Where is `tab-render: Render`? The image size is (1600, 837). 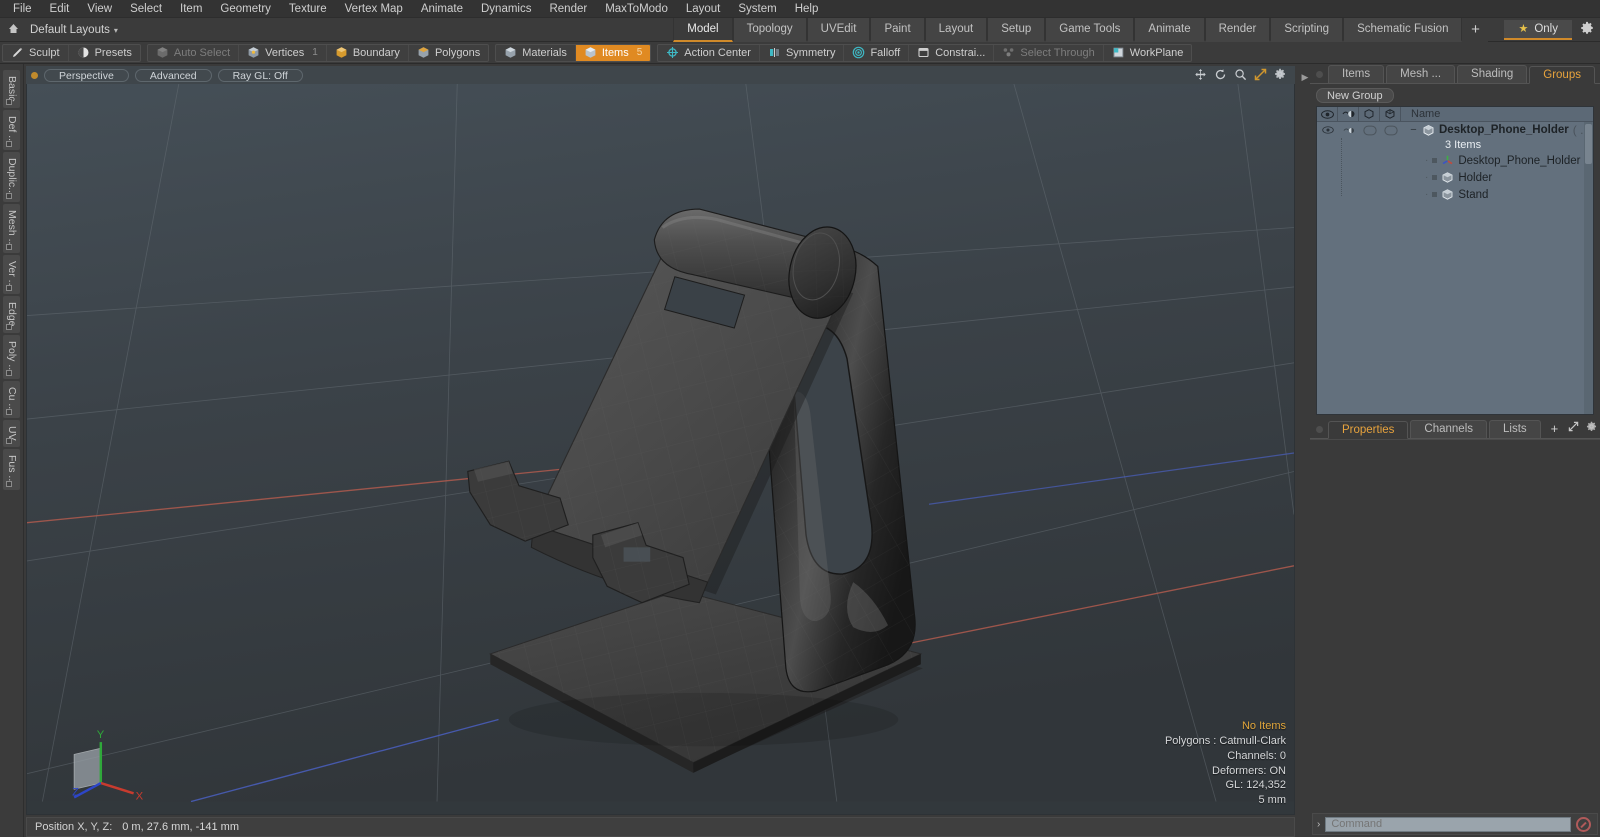
tab-render: Render is located at coordinates (1237, 29).